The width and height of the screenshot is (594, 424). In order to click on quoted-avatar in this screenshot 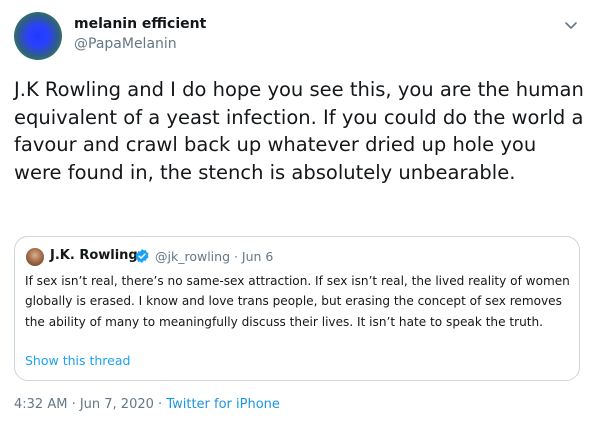, I will do `click(35, 257)`.